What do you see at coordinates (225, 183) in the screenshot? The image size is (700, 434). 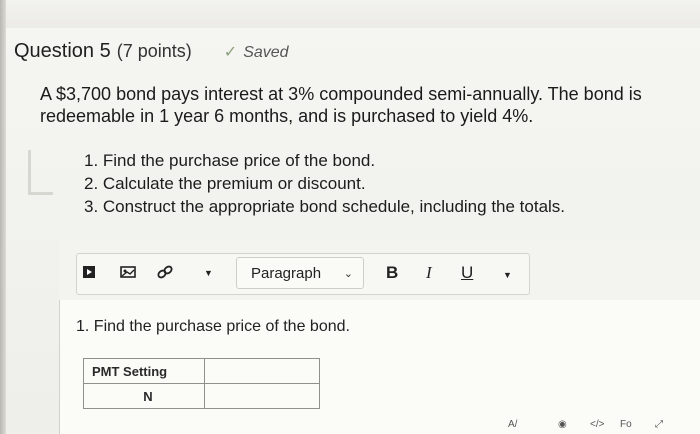 I see `step-item: 2. Calculate the premium or discount.` at bounding box center [225, 183].